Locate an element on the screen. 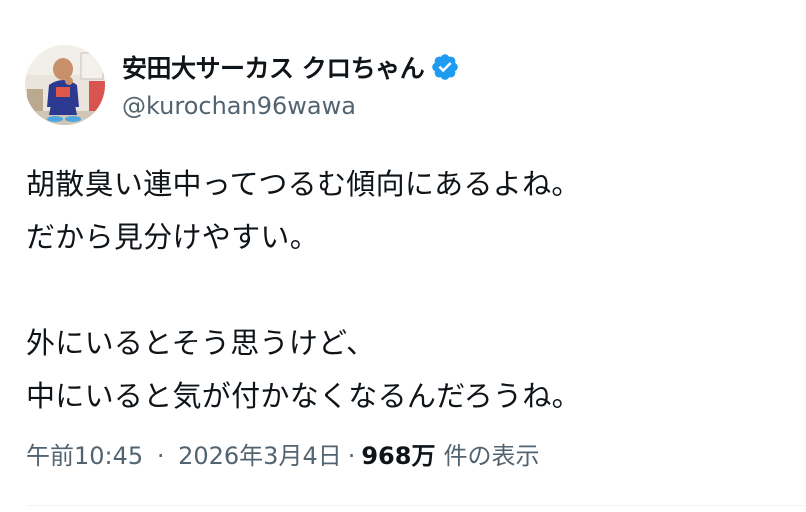 The height and width of the screenshot is (512, 806). verified-badge-icon is located at coordinates (445, 67).